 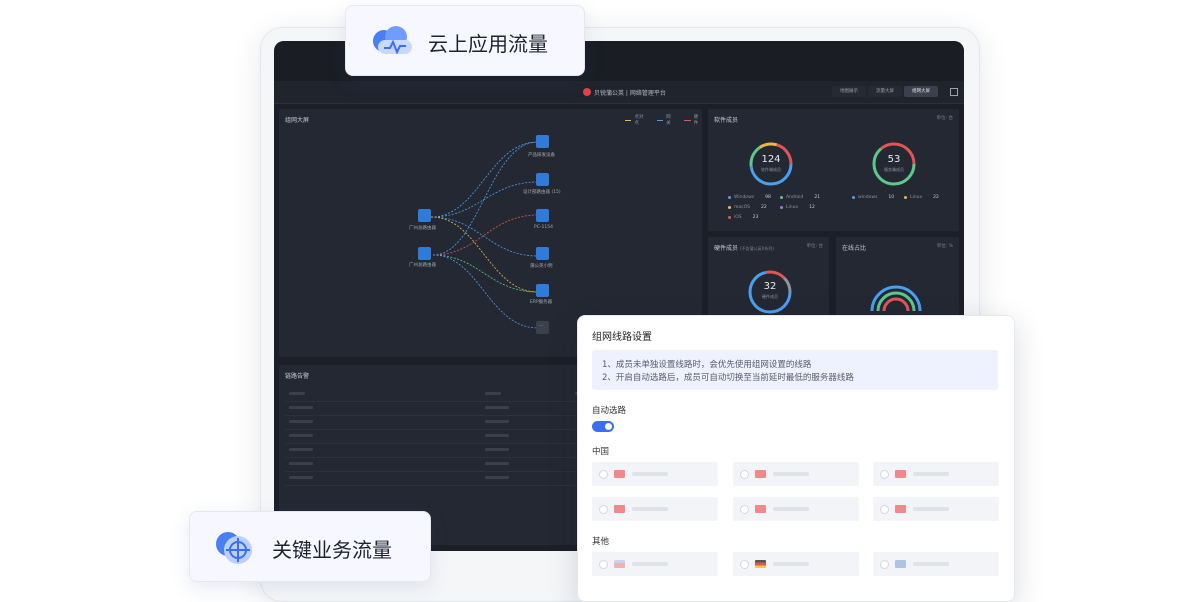 What do you see at coordinates (770, 286) in the screenshot?
I see `hardware-count: 32` at bounding box center [770, 286].